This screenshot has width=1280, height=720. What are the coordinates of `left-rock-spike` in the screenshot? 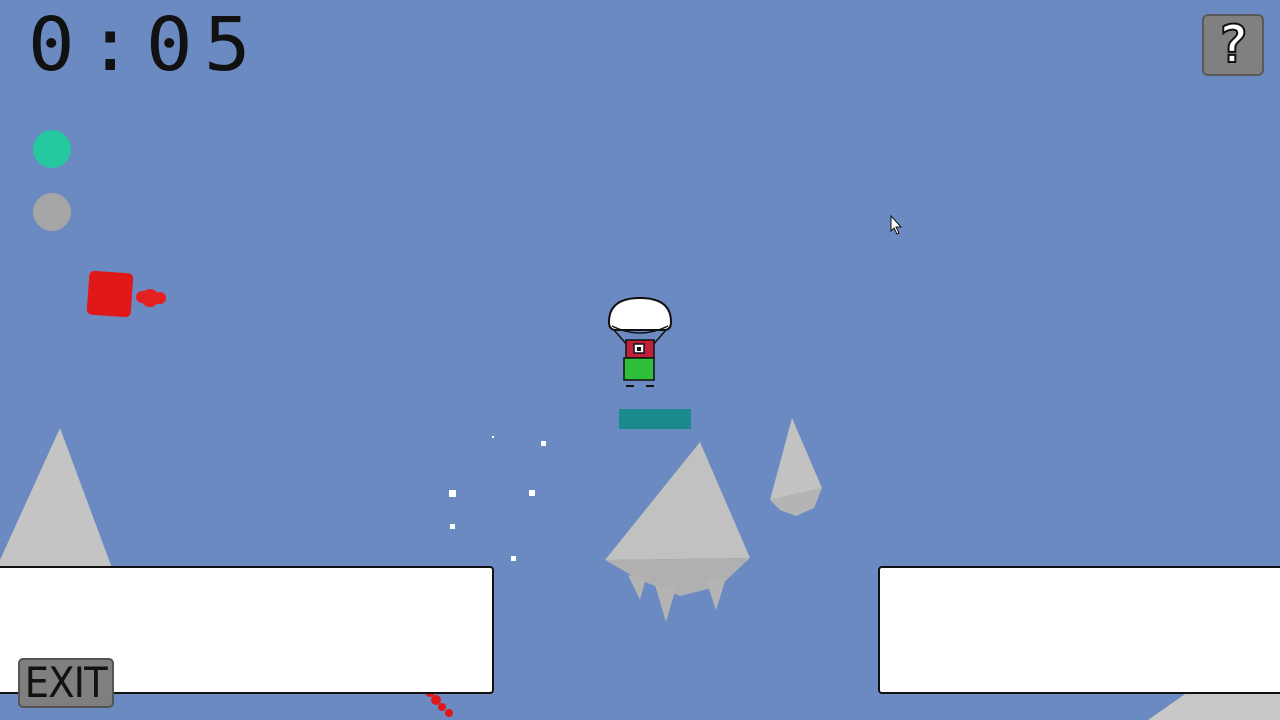 It's located at (56, 498).